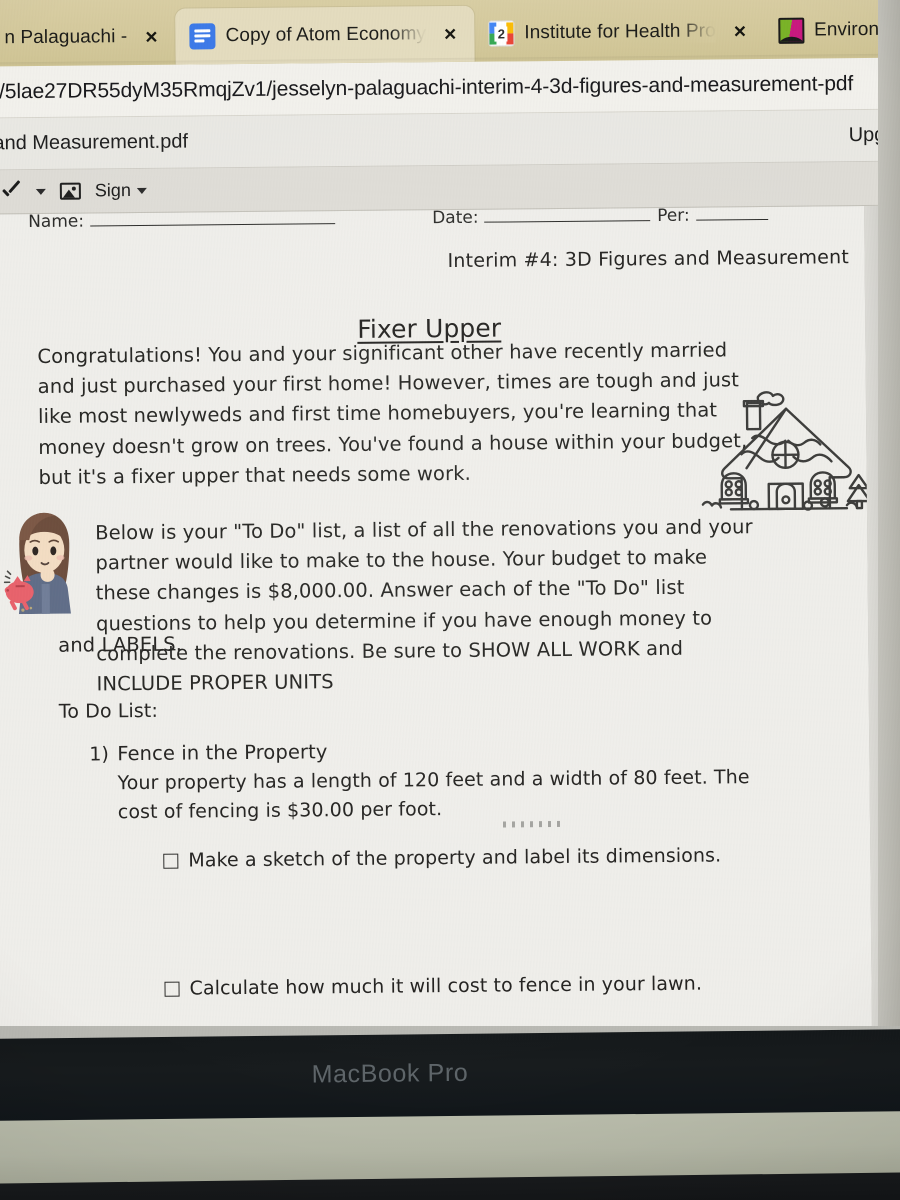 This screenshot has width=900, height=1200. I want to click on document-subject: Interim #4: 3D Figures and Measurement, so click(648, 259).